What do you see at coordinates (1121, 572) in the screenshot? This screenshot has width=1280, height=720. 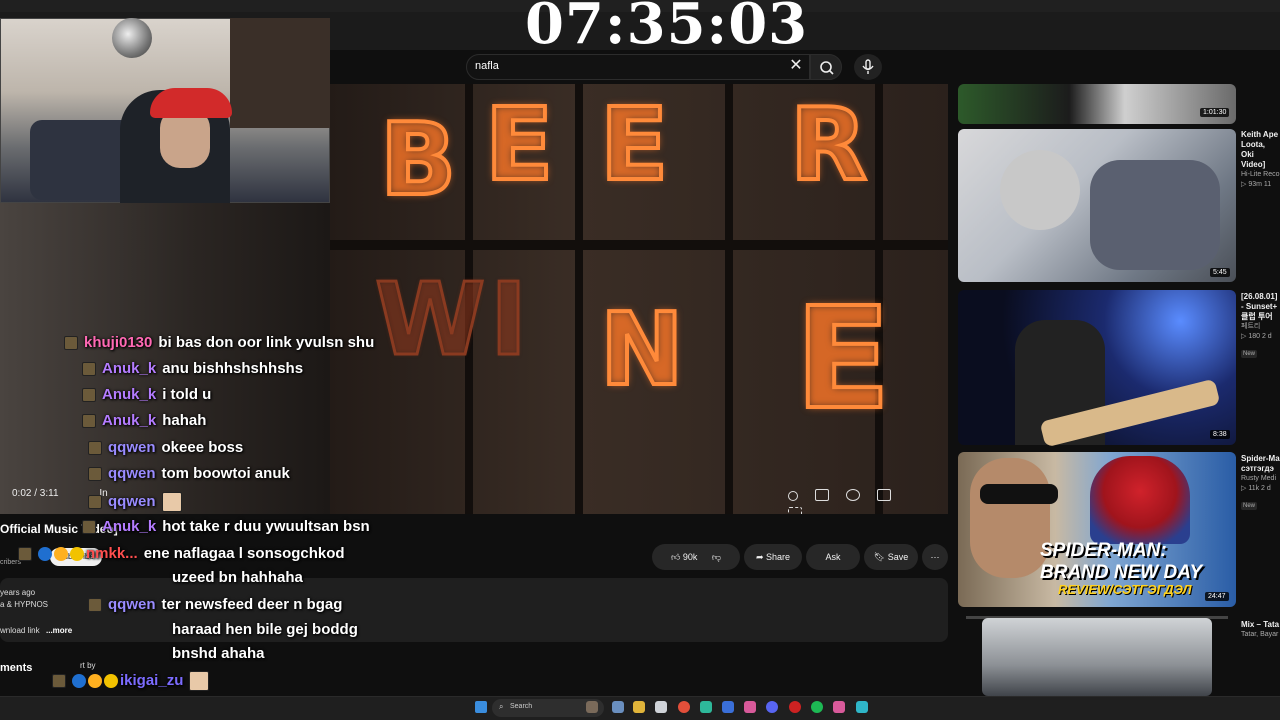 I see `thumbnail-overlay-text: BRAND NEW DAY` at bounding box center [1121, 572].